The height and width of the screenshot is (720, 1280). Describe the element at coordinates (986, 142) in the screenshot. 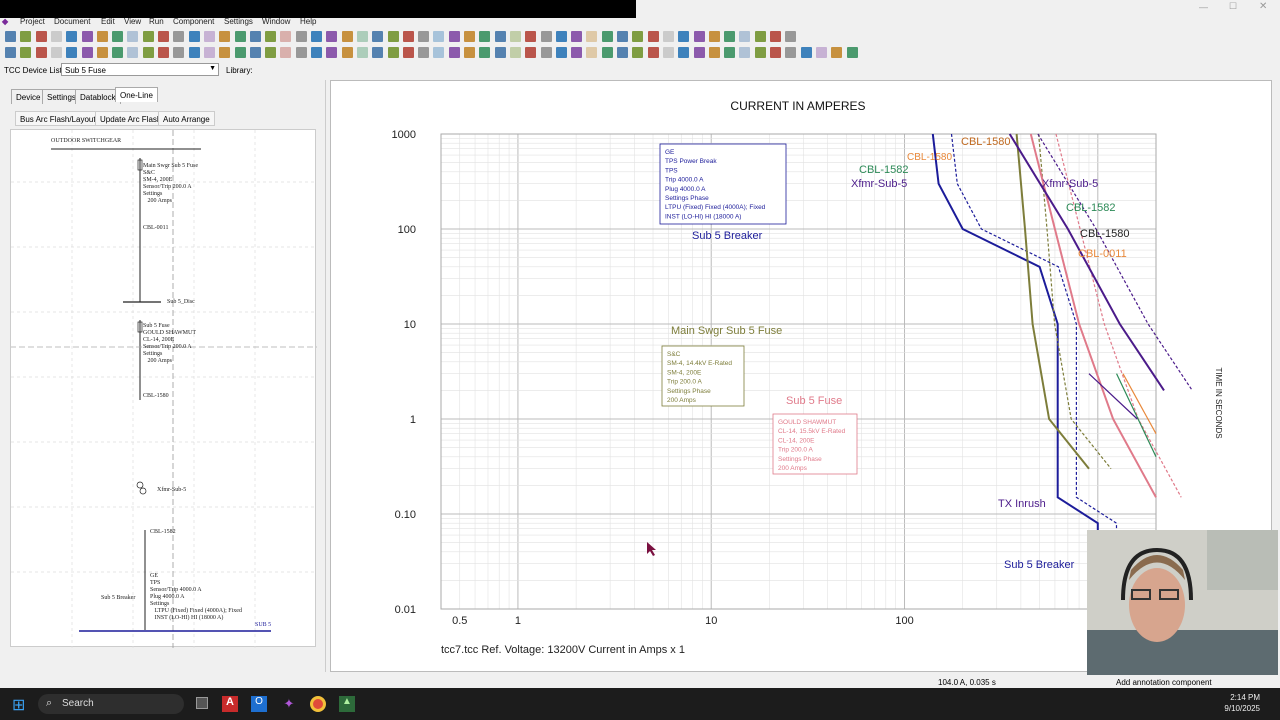

I see `curve-label: CBL-1580` at that location.